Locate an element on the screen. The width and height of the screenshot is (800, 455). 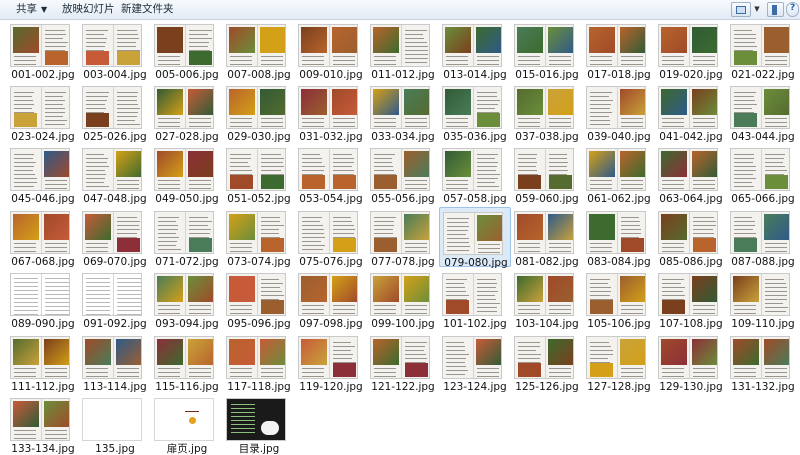
file-item: 109-110.jpg is located at coordinates (763, 299).